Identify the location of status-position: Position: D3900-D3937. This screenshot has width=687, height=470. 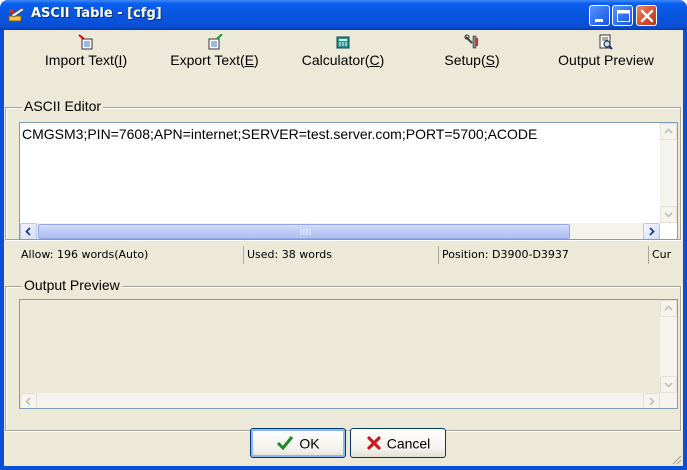
(545, 255).